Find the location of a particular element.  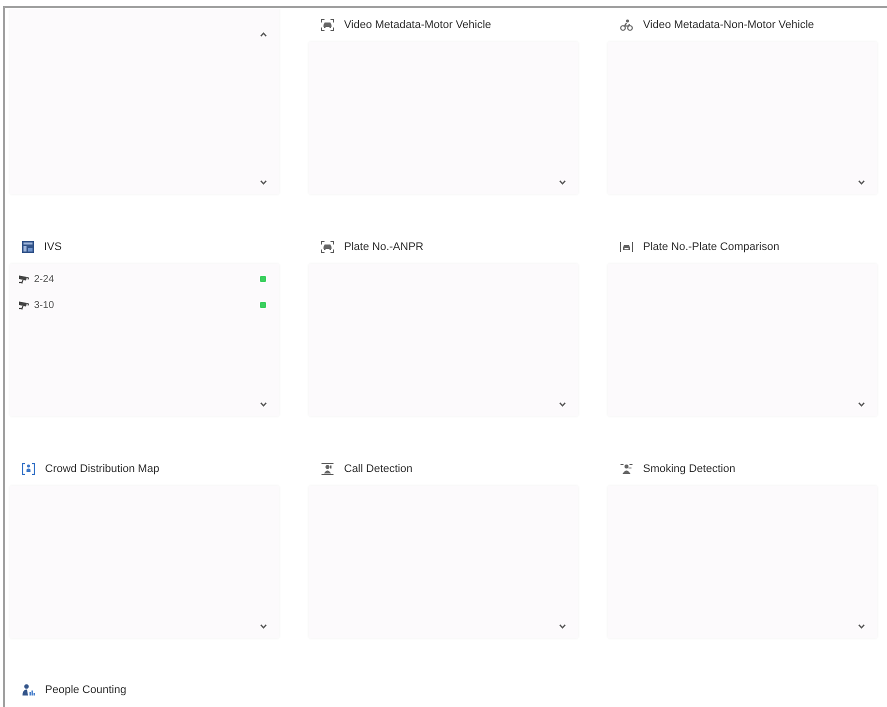

card-title: Call Detection is located at coordinates (378, 469).